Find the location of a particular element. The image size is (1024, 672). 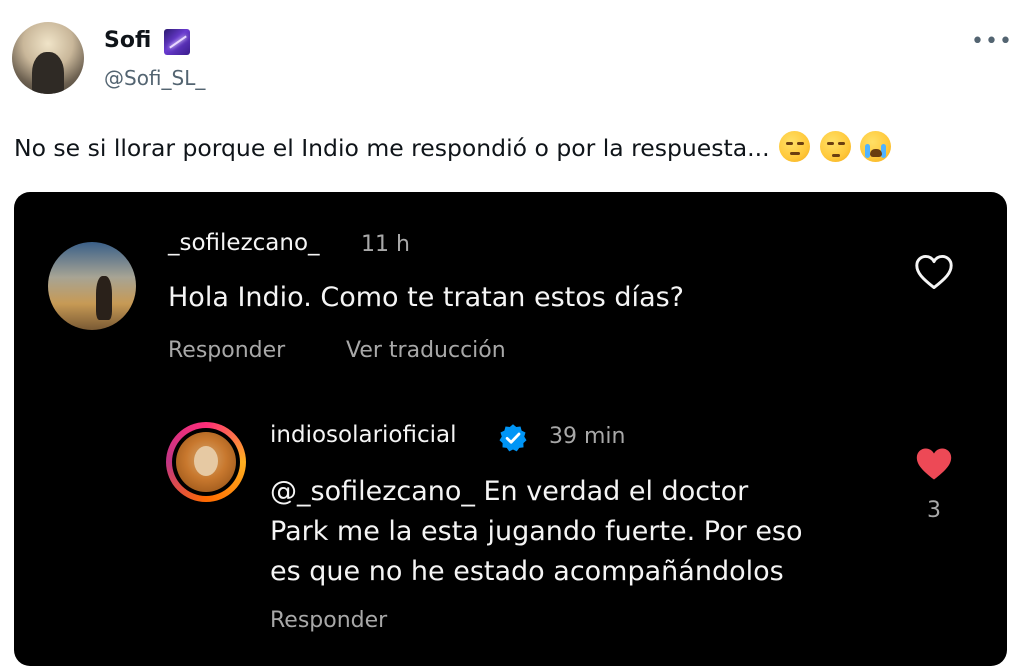

comment-time: 11 h is located at coordinates (385, 244).